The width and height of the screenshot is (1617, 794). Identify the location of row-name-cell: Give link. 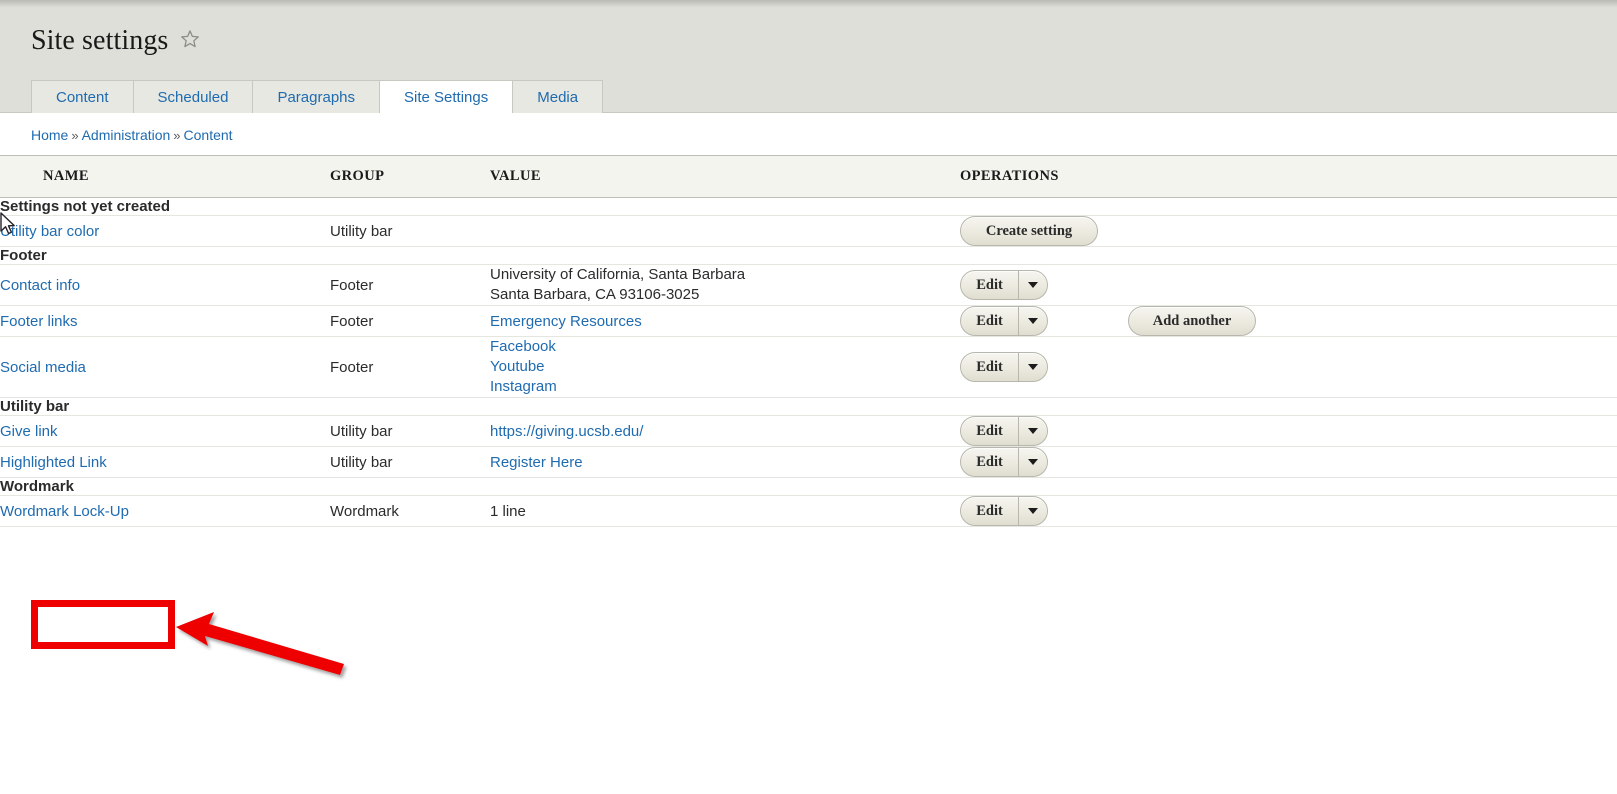
(165, 431).